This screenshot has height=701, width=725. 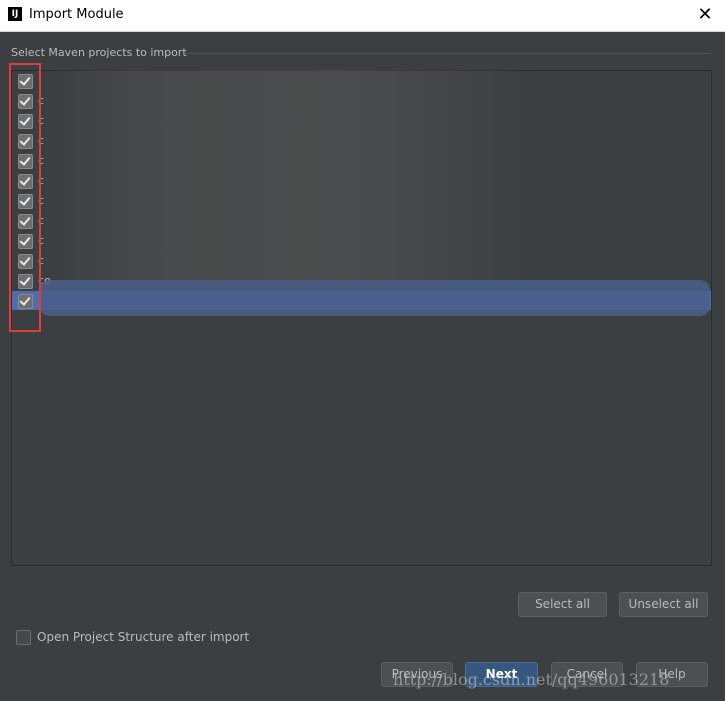 I want to click on open-structure-label: Open Project Structure after import, so click(x=143, y=637).